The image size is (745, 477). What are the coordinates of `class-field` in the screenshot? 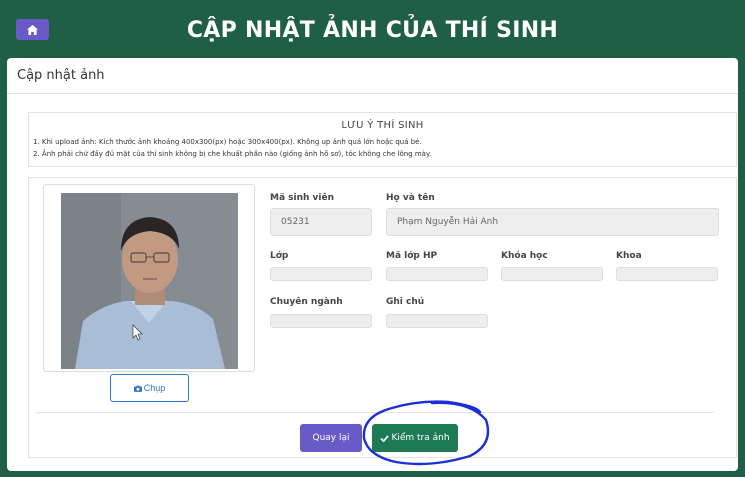 It's located at (321, 274).